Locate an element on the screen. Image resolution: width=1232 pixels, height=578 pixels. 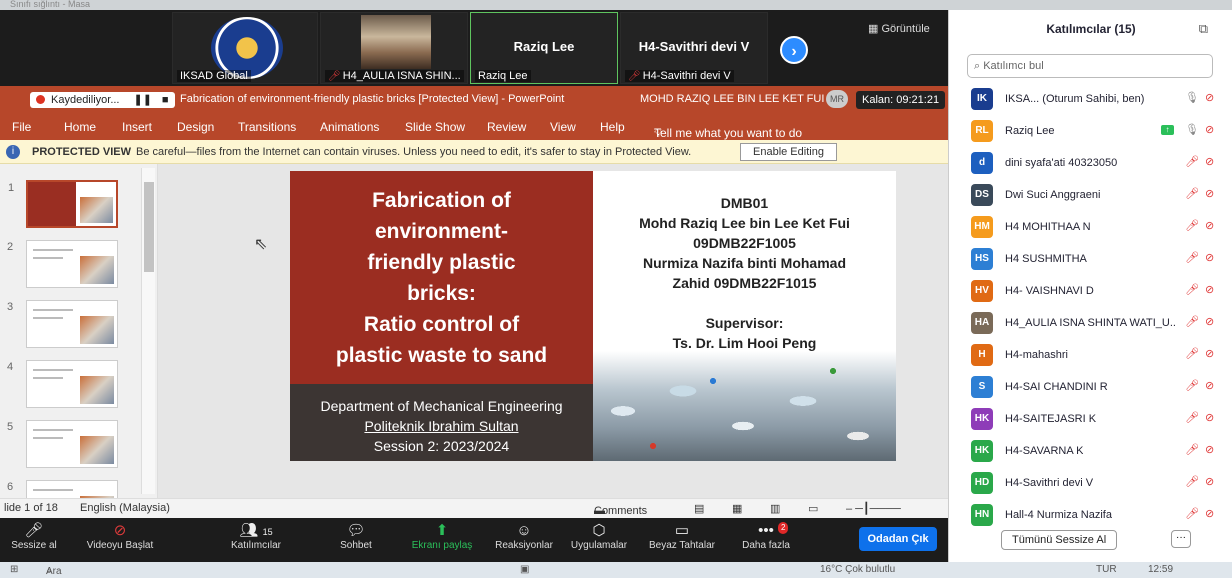
user-name: MOHD RAZIQ LEE BIN LEE KET FUI is located at coordinates (732, 99).